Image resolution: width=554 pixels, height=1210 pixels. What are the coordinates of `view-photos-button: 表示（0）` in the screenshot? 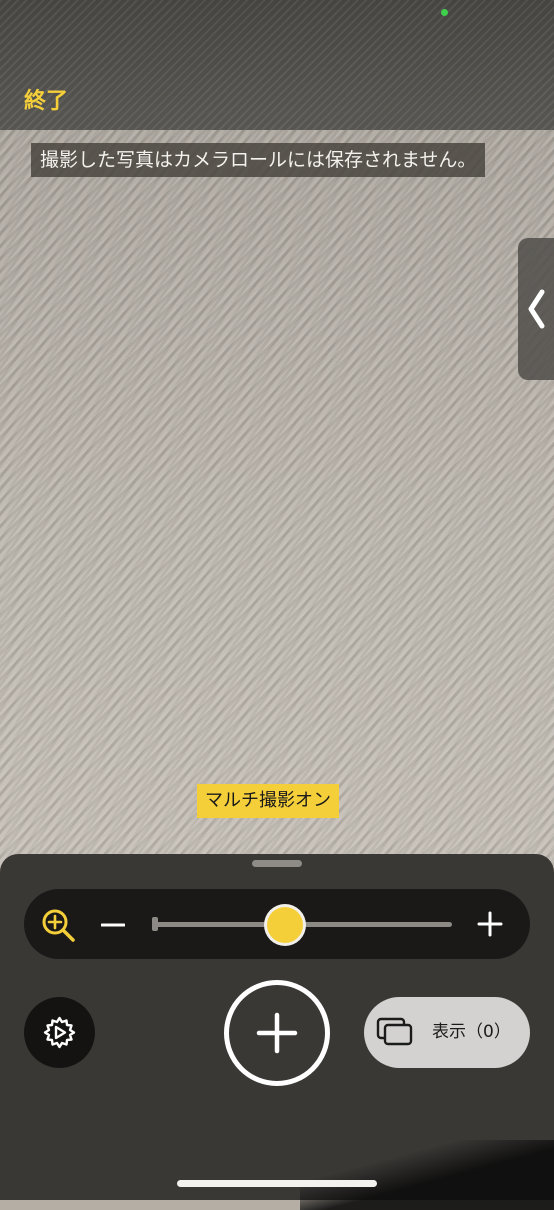 It's located at (447, 1032).